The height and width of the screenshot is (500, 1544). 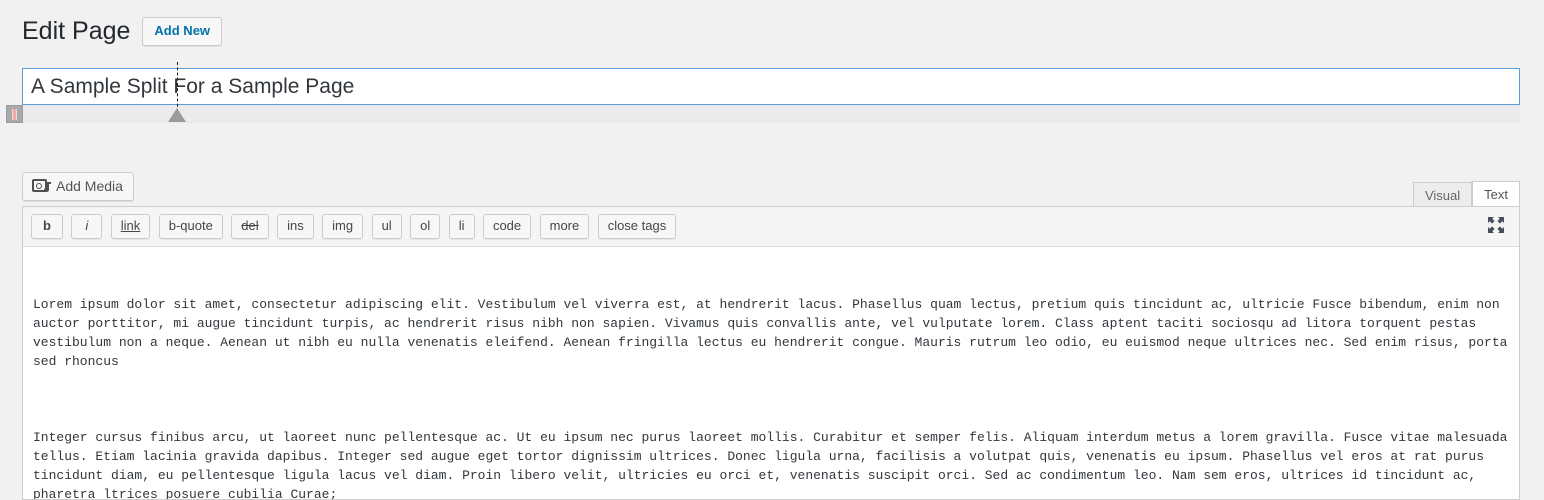 I want to click on qt-button-link: link, so click(x=130, y=226).